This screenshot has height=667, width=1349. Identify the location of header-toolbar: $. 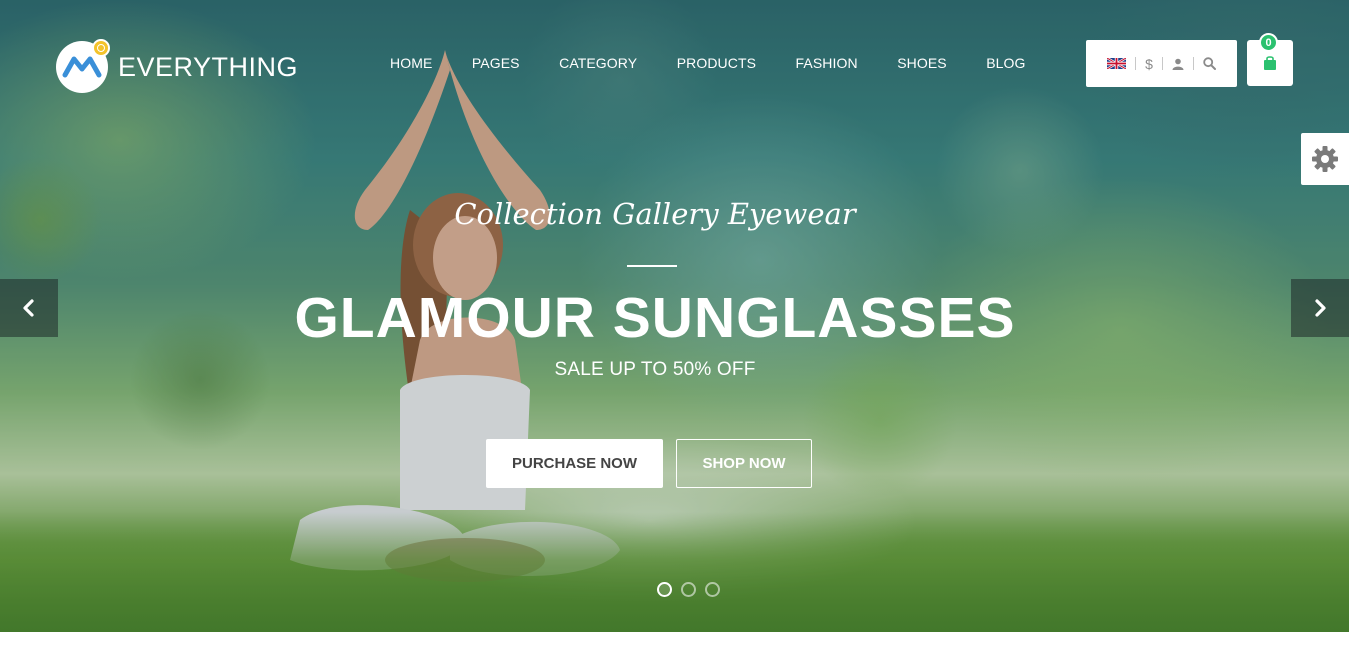
(1161, 63).